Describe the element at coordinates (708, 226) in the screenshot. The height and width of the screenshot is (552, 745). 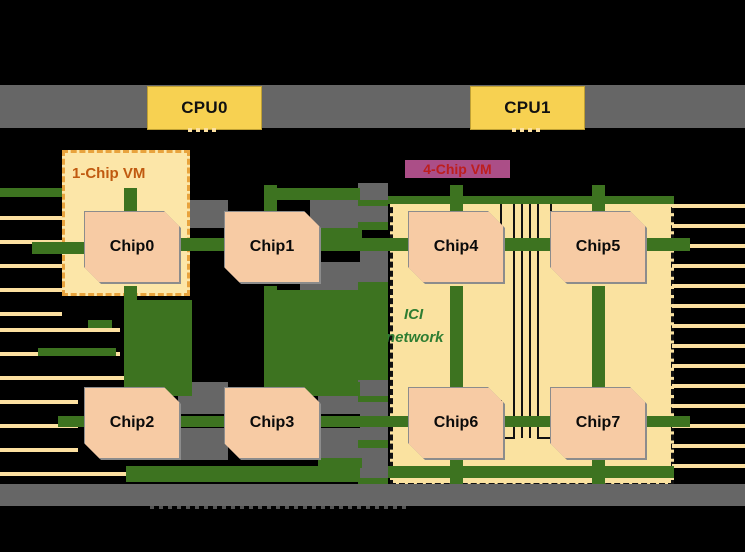
I see `edge-stripe-r2` at that location.